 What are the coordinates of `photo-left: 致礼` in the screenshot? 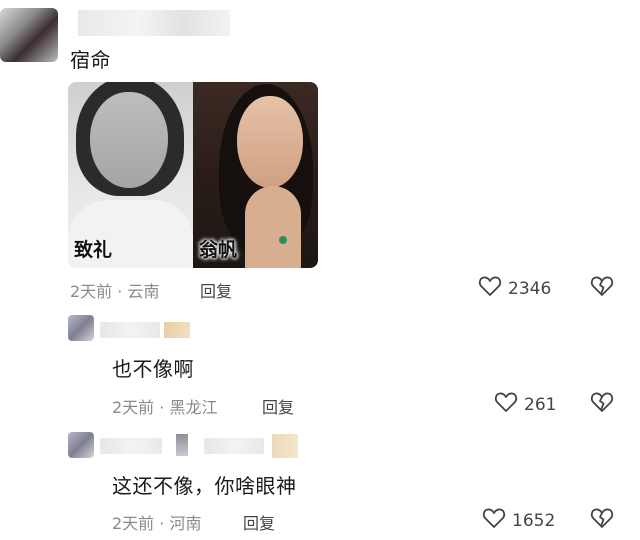 It's located at (130, 175).